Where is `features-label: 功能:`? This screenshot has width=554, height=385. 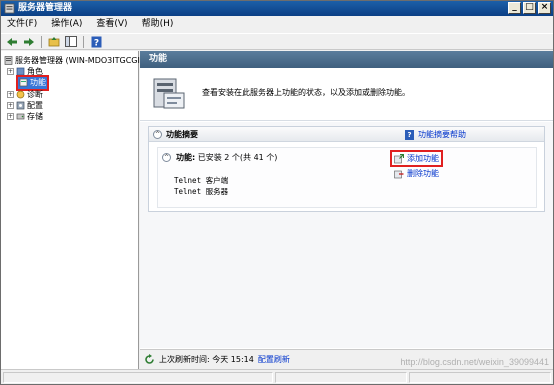 features-label: 功能: is located at coordinates (186, 157).